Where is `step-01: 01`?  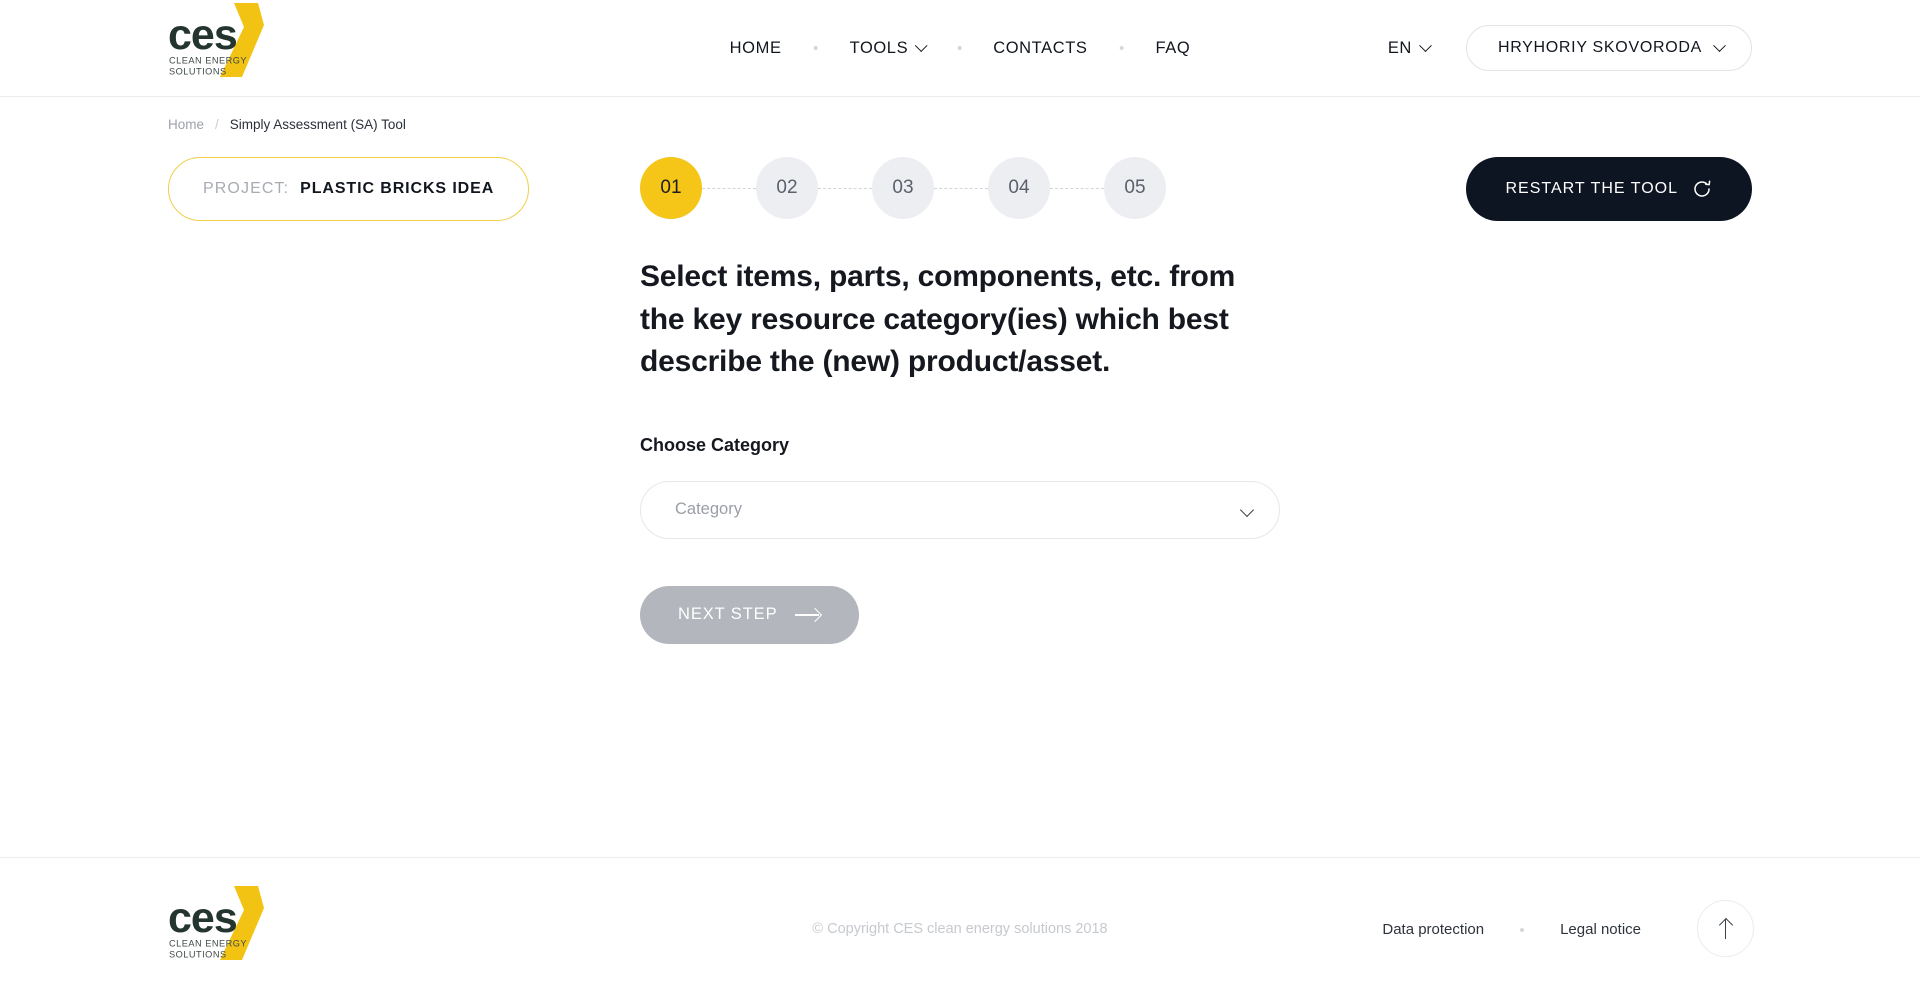
step-01: 01 is located at coordinates (671, 188).